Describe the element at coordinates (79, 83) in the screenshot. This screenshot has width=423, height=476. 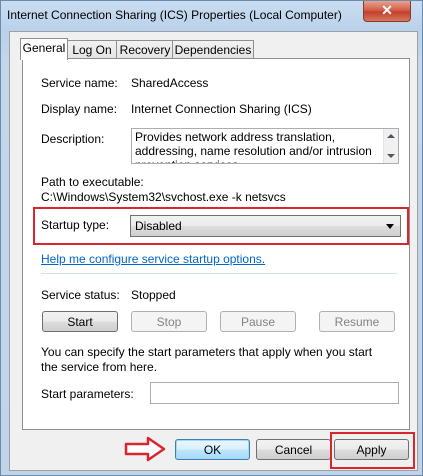
I see `service-name-label: Service name:` at that location.